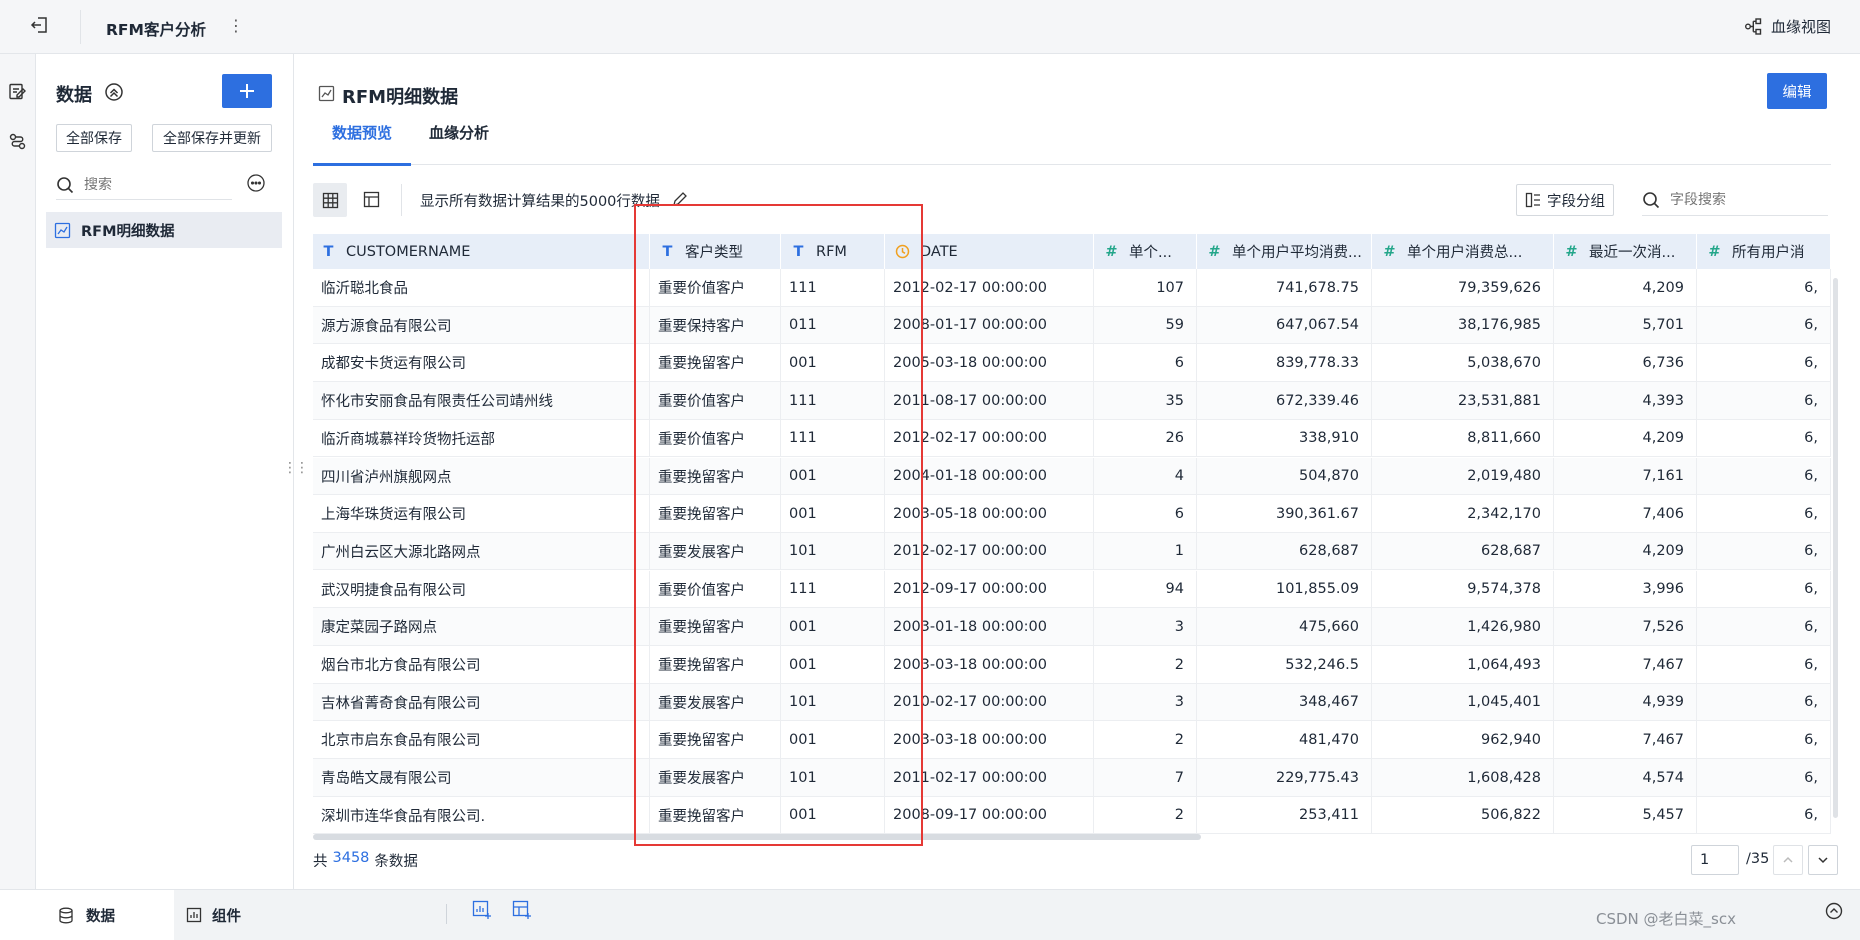 This screenshot has width=1860, height=940. Describe the element at coordinates (362, 132) in the screenshot. I see `tab-data-preview: 数据预览` at that location.